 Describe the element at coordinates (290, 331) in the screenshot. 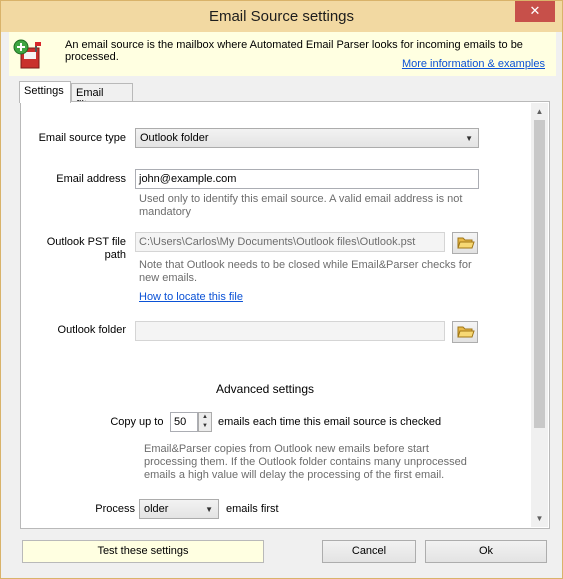

I see `outlook-folder-input` at that location.